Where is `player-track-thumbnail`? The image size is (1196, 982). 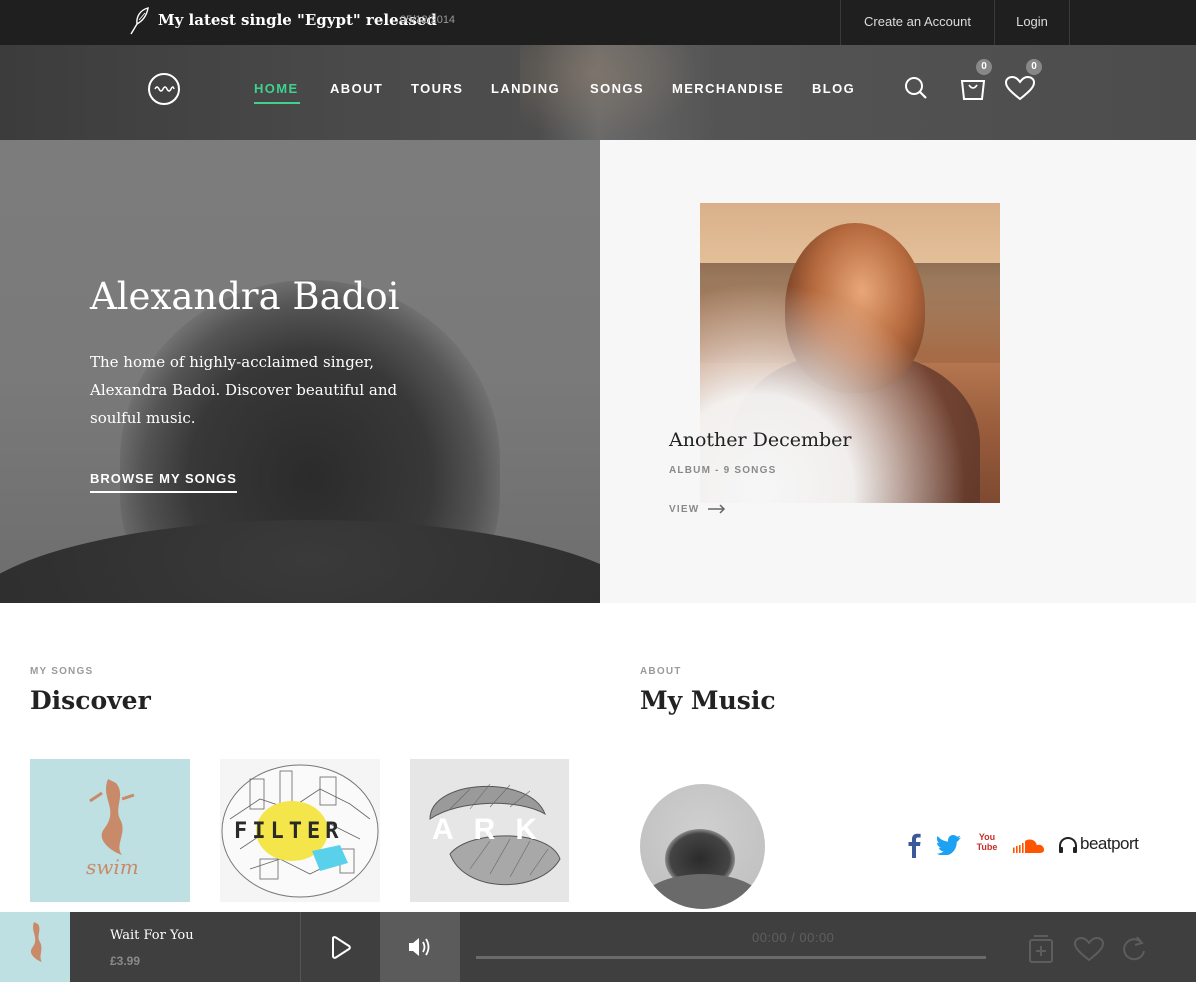 player-track-thumbnail is located at coordinates (35, 947).